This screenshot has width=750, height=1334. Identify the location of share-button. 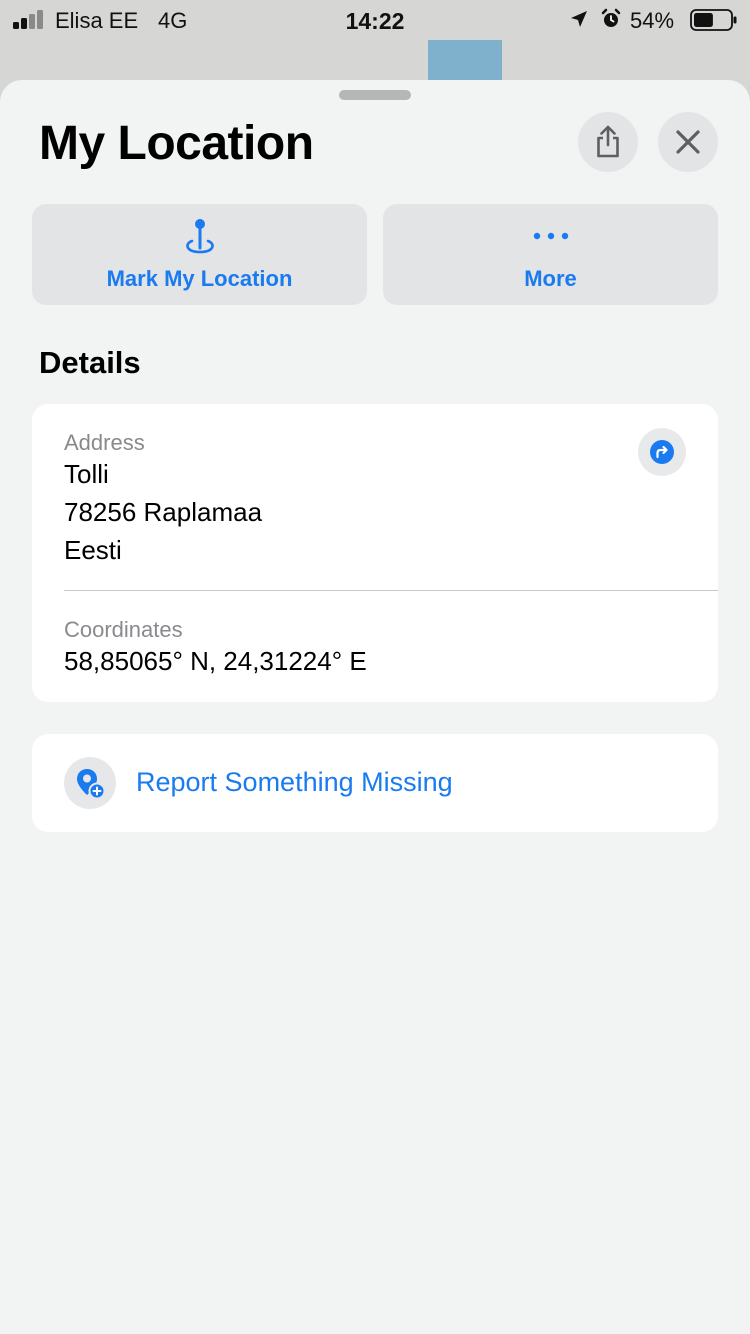
(608, 142).